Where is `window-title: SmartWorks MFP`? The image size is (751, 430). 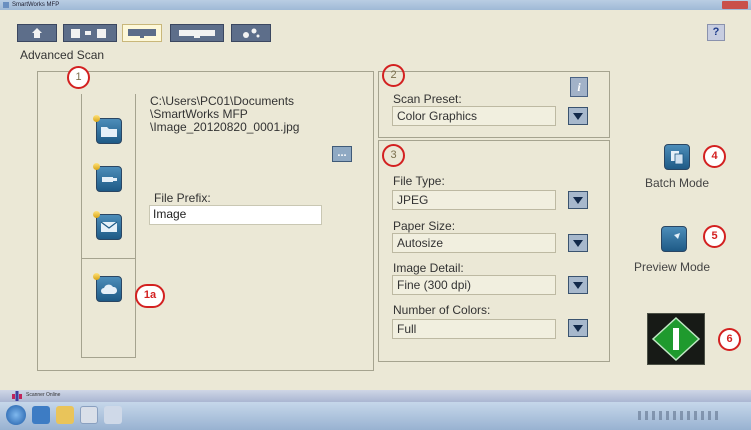
window-title: SmartWorks MFP is located at coordinates (36, 5).